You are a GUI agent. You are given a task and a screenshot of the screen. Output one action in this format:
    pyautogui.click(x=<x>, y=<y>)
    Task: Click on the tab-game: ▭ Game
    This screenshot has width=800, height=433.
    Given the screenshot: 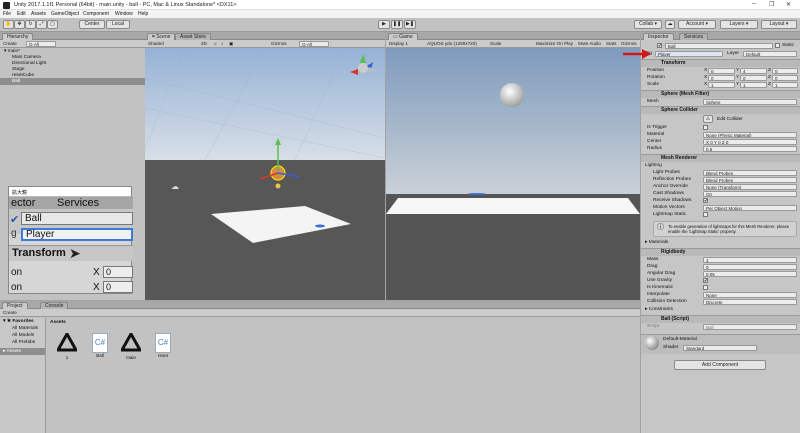 What is the action you would take?
    pyautogui.click(x=403, y=36)
    